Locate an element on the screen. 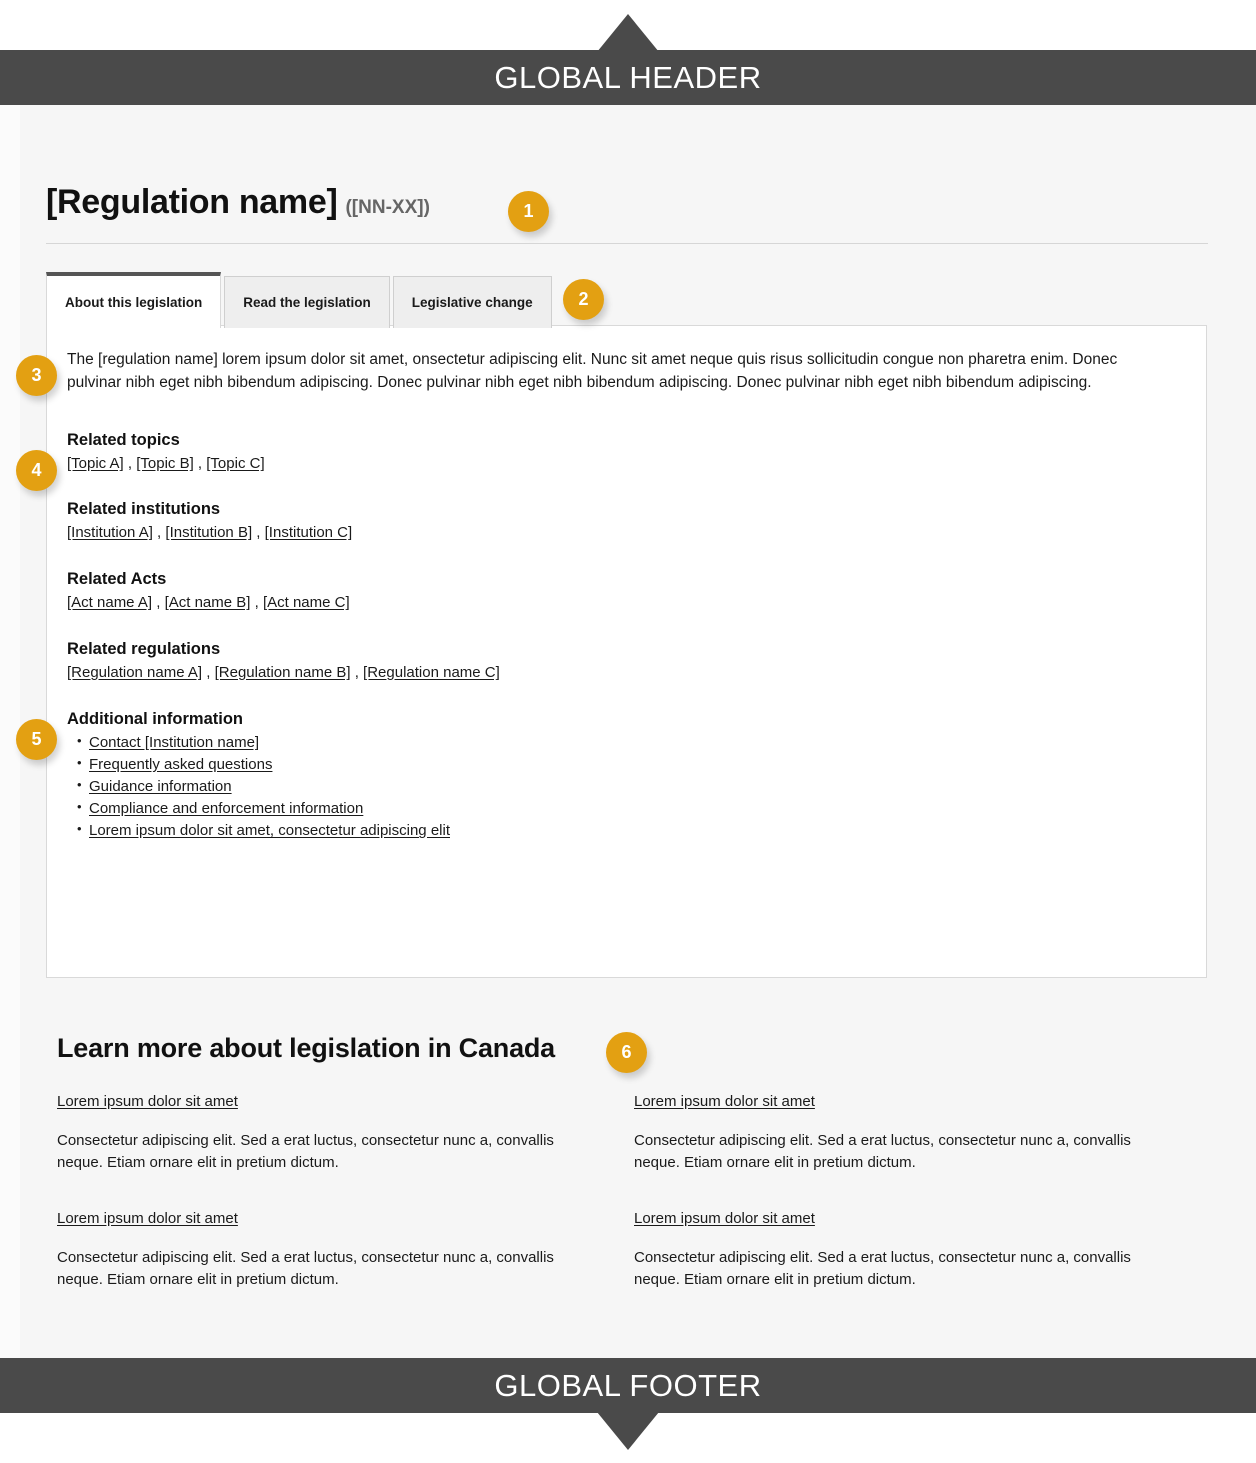 The height and width of the screenshot is (1463, 1256). learn-more-heading: Learn more about legislation in Canada is located at coordinates (306, 1048).